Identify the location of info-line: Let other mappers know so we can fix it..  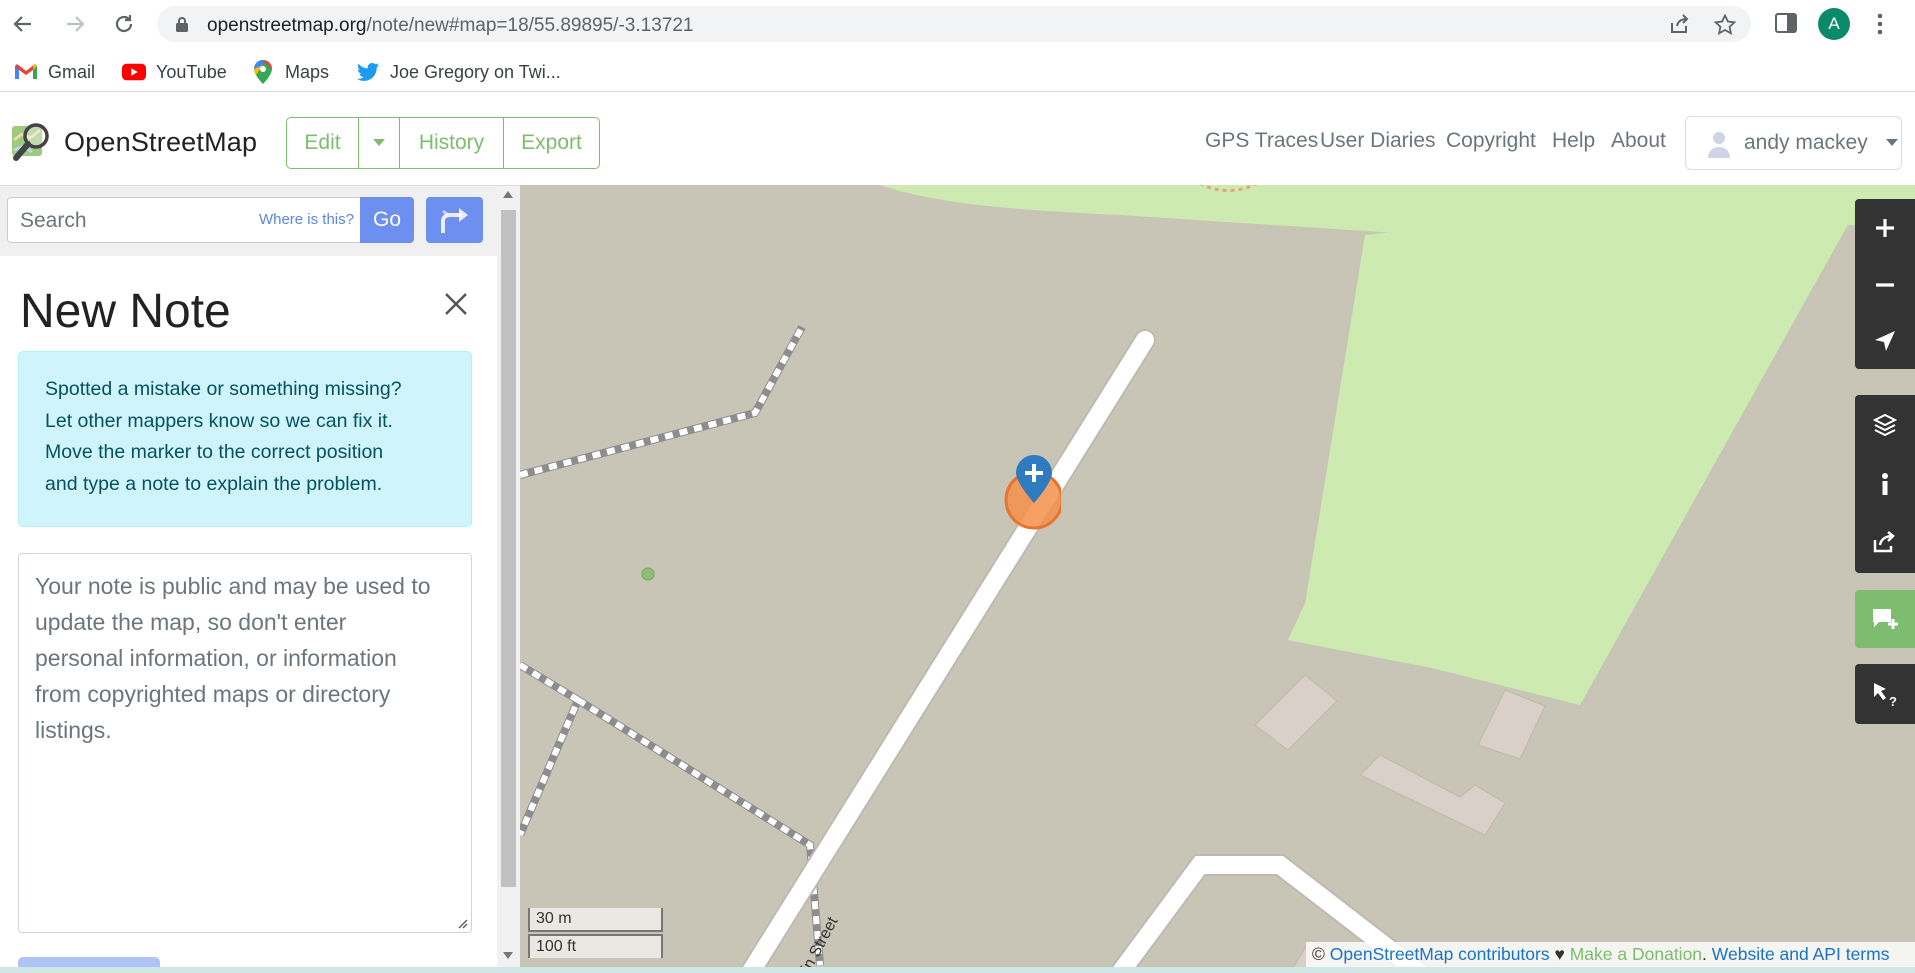
(219, 420).